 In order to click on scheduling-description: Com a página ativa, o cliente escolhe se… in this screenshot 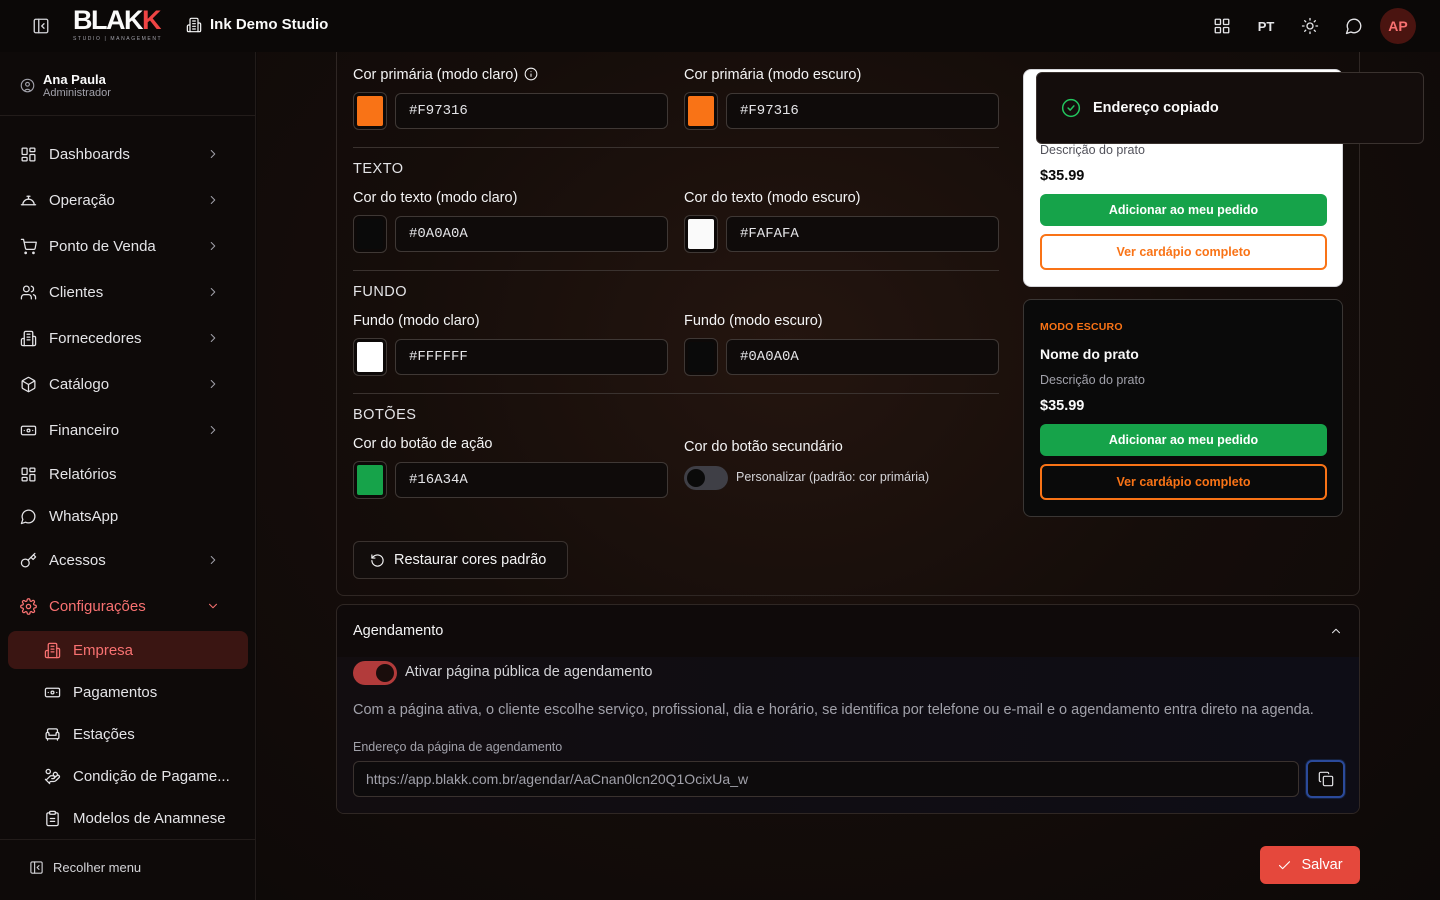, I will do `click(833, 710)`.